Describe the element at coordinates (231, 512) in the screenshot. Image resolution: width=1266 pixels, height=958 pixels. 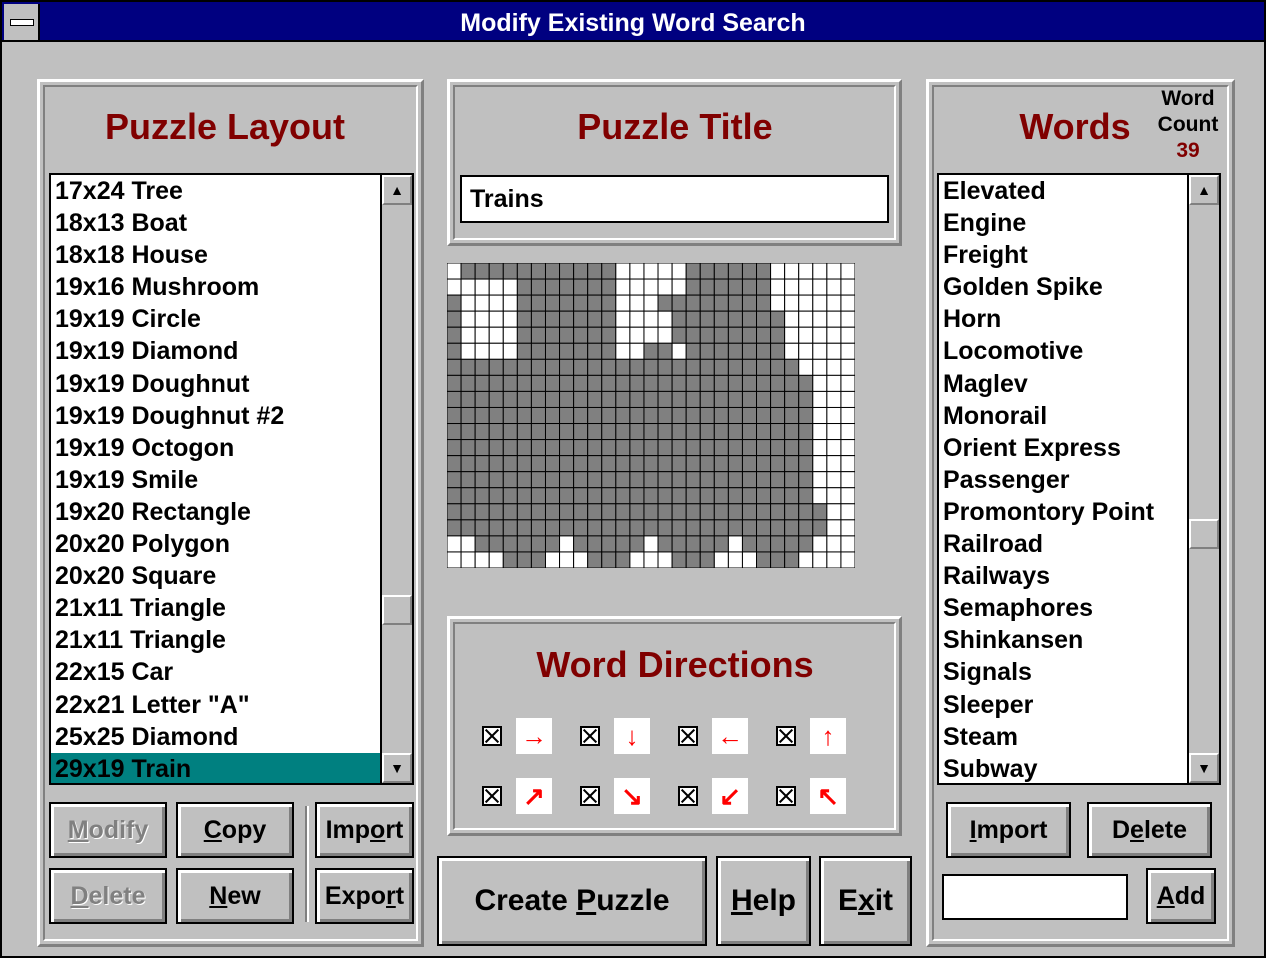
I see `layout-item: 19x20 Rectangle` at that location.